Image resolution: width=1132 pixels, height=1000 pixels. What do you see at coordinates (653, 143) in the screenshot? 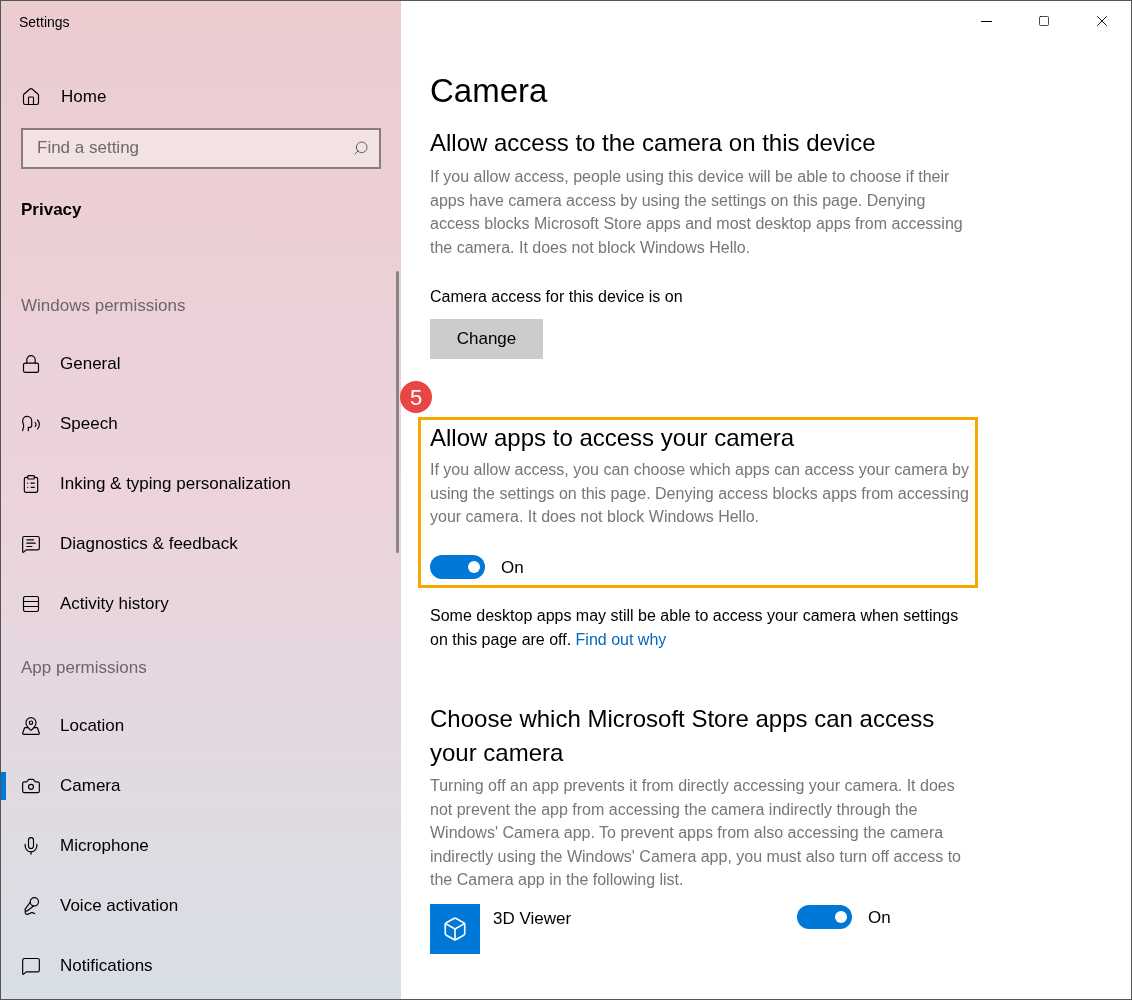
I see `section-heading: Allow access to the camera on this device` at bounding box center [653, 143].